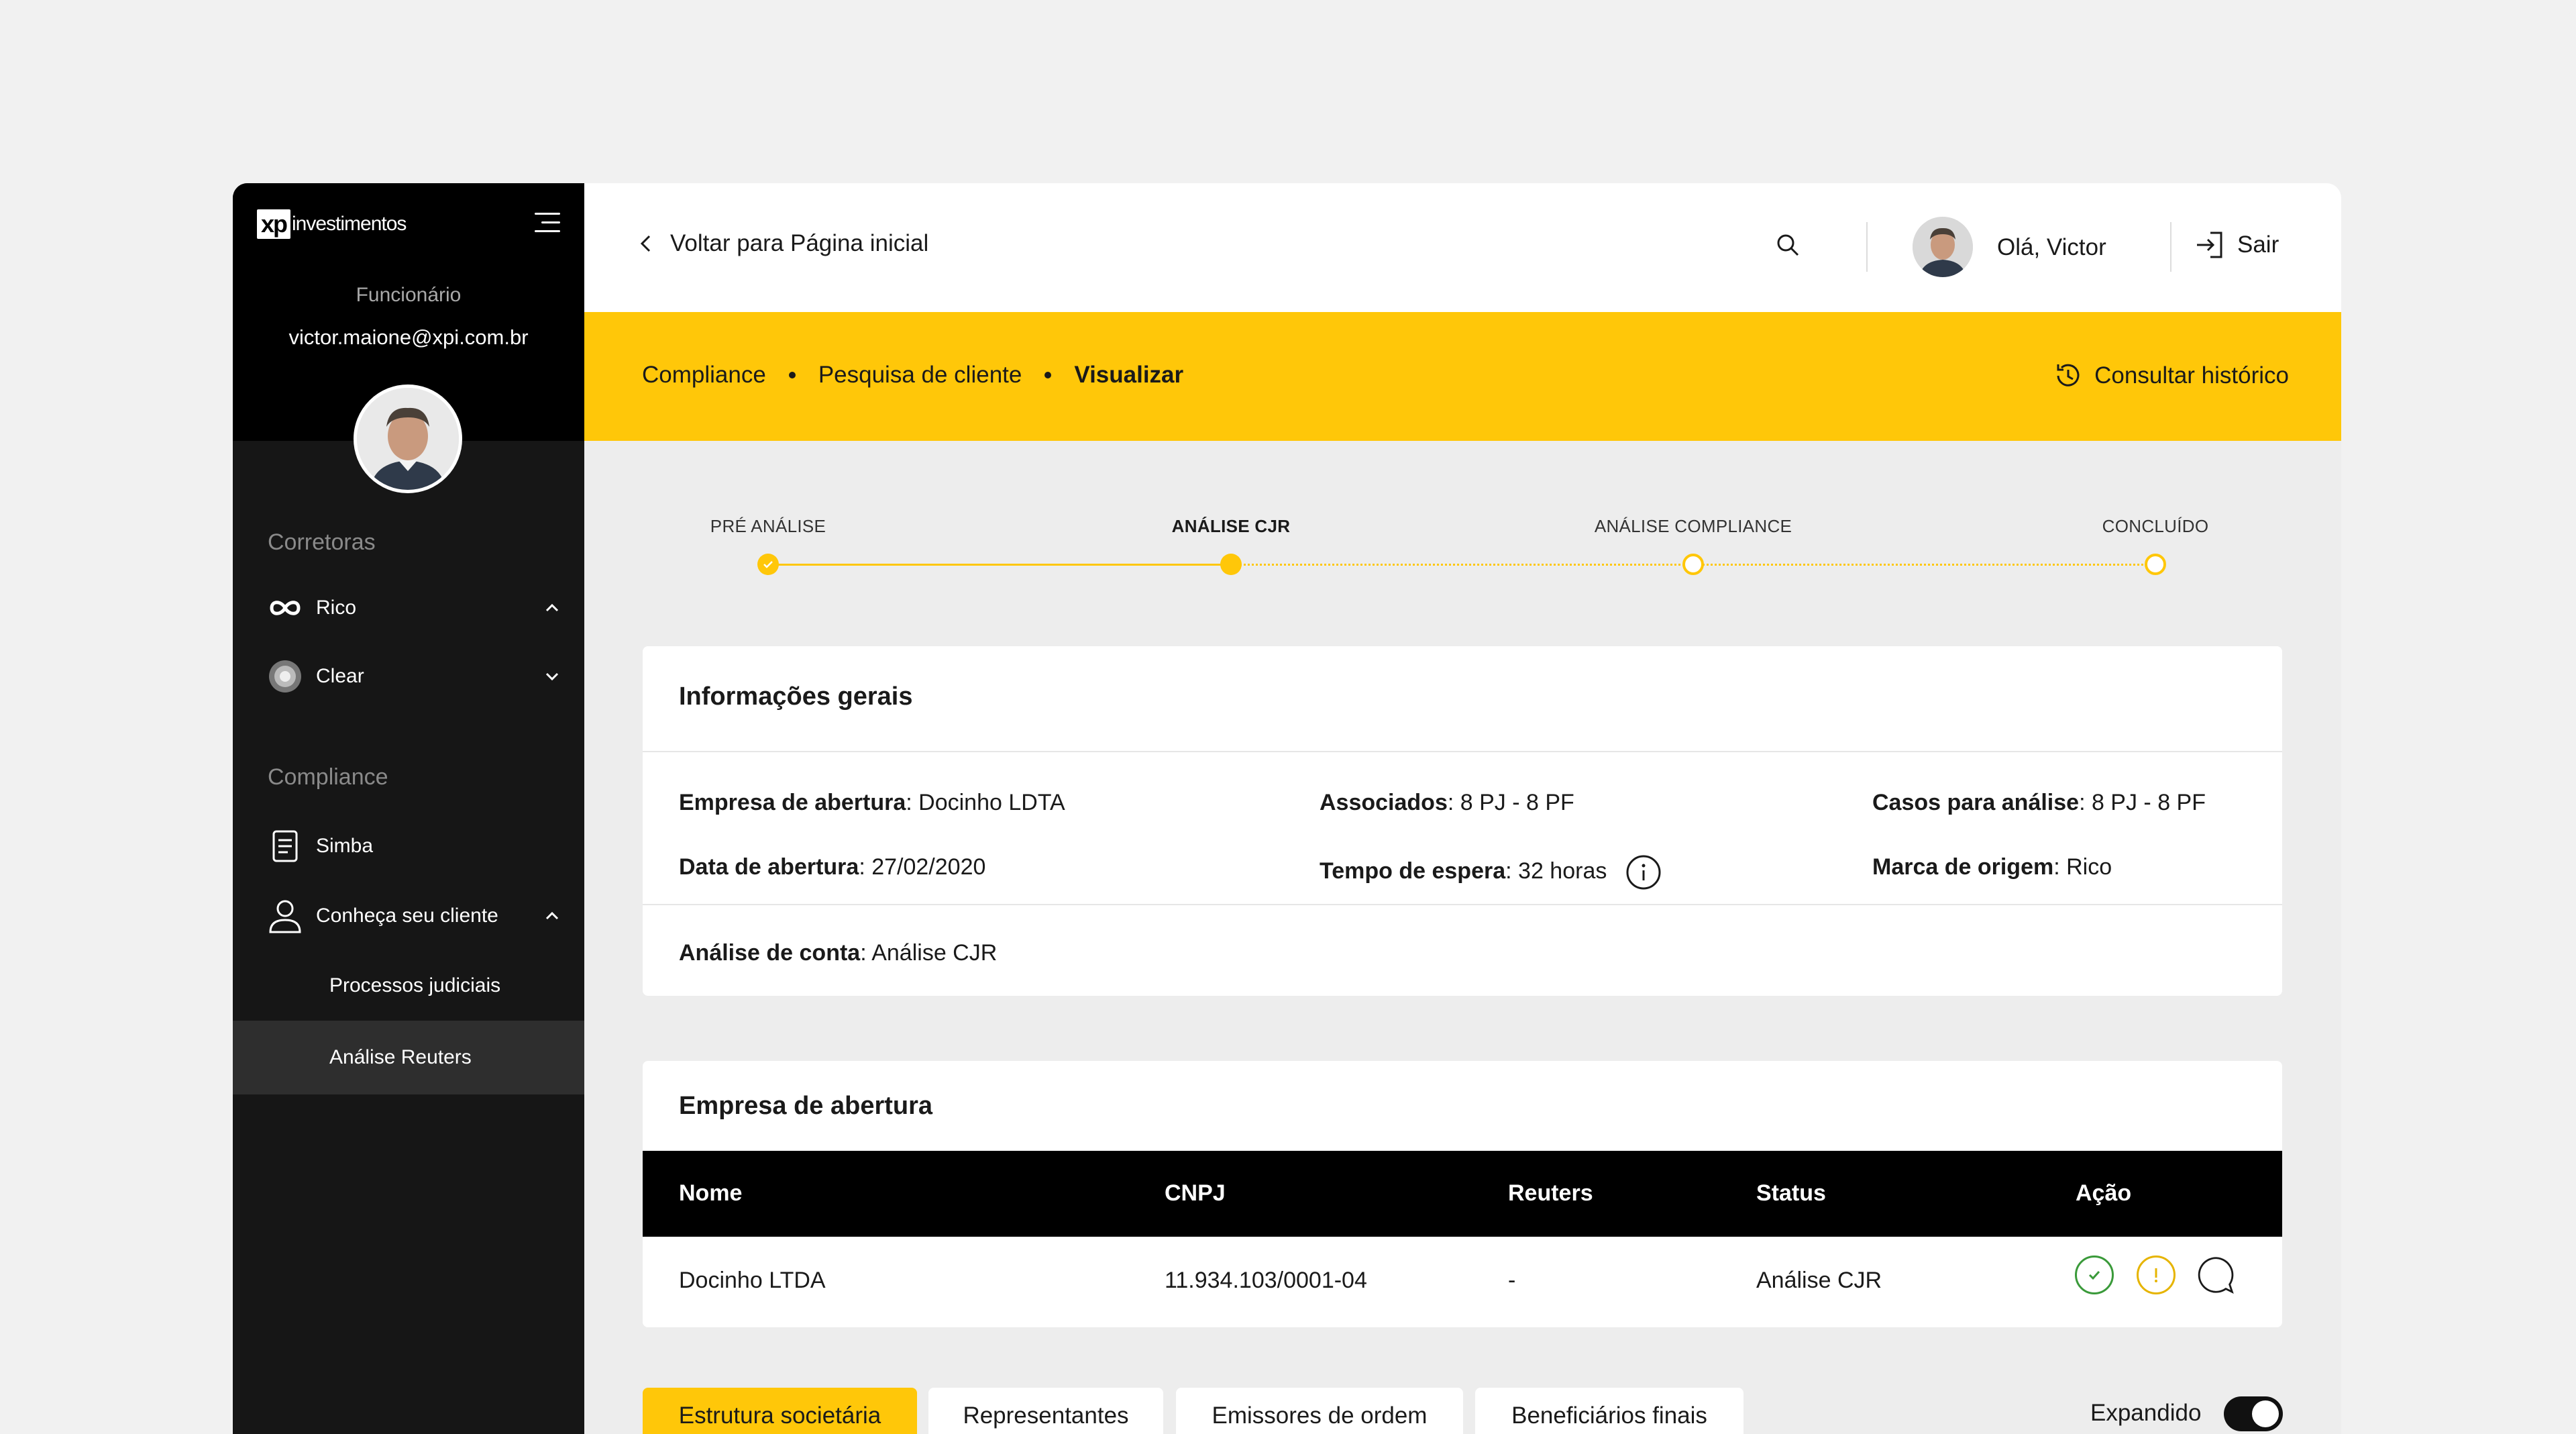 This screenshot has width=2576, height=1434. Describe the element at coordinates (799, 243) in the screenshot. I see `back-link-label: Voltar para Página inicial` at that location.